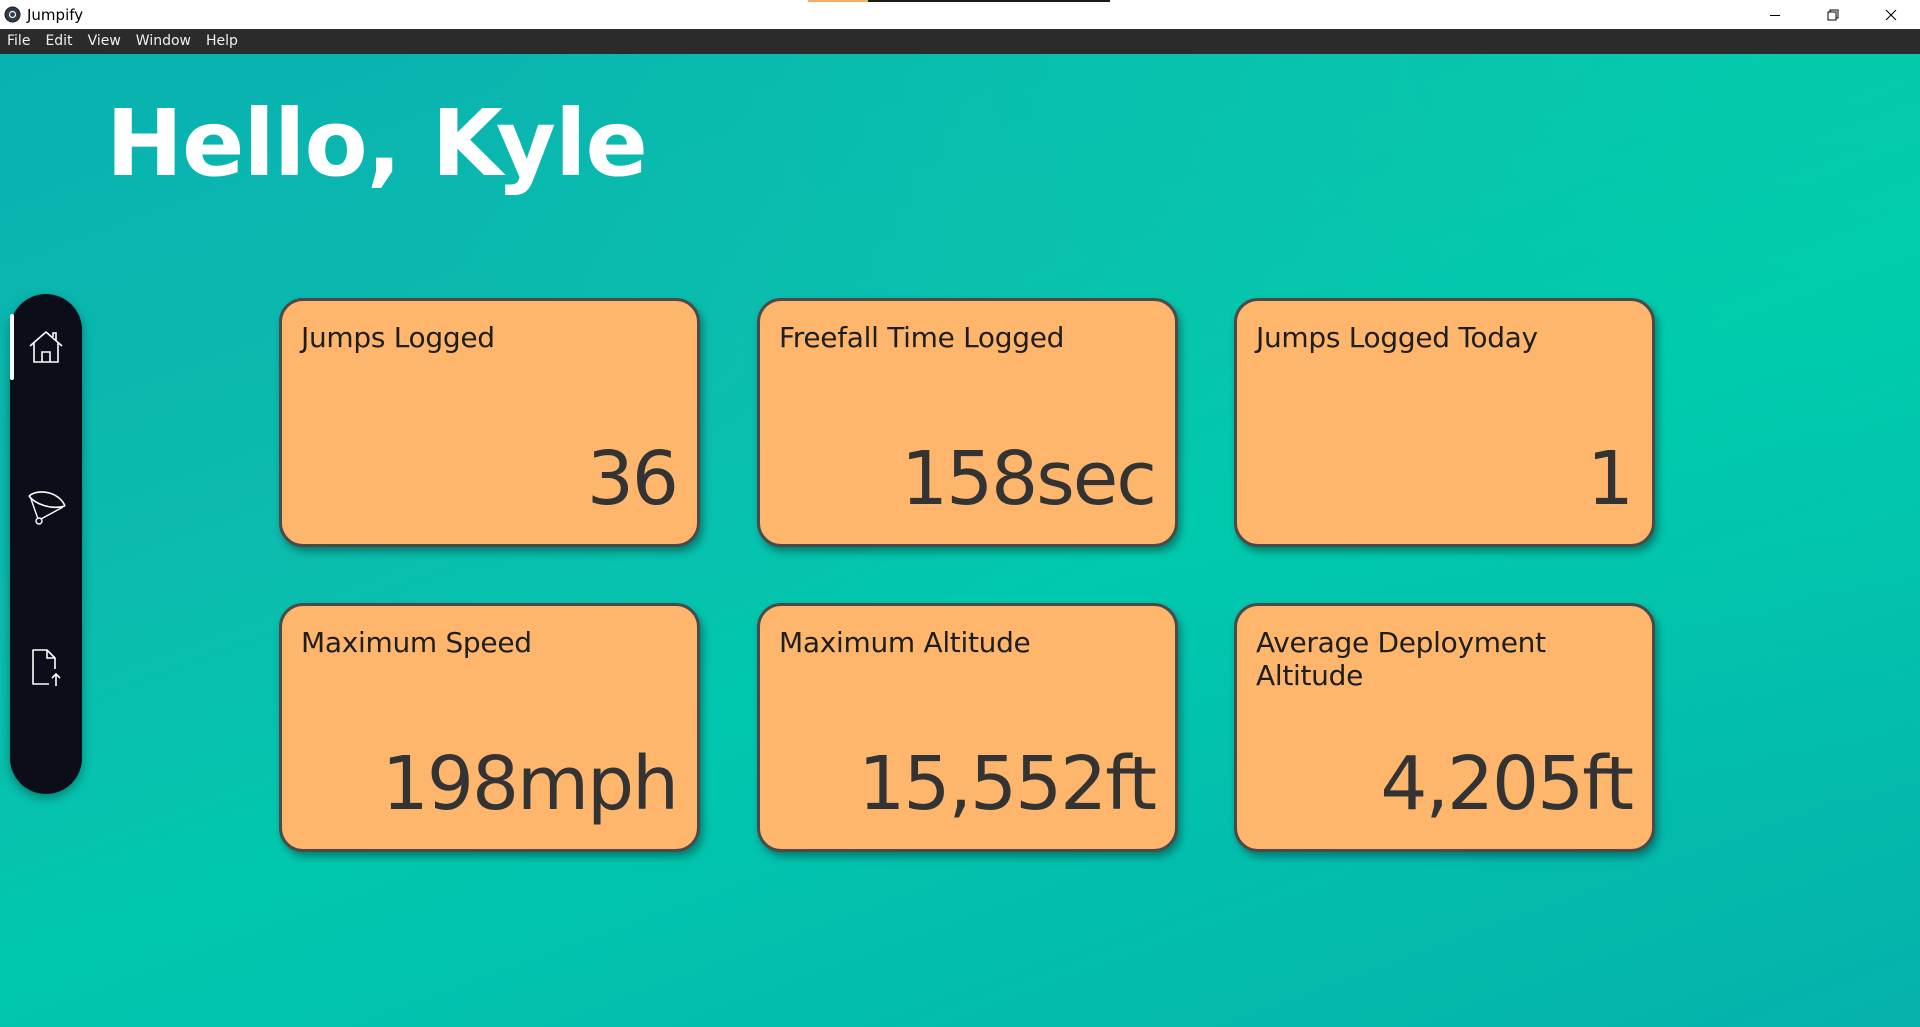 This screenshot has height=1027, width=1920. What do you see at coordinates (164, 41) in the screenshot?
I see `menu-window: Window` at bounding box center [164, 41].